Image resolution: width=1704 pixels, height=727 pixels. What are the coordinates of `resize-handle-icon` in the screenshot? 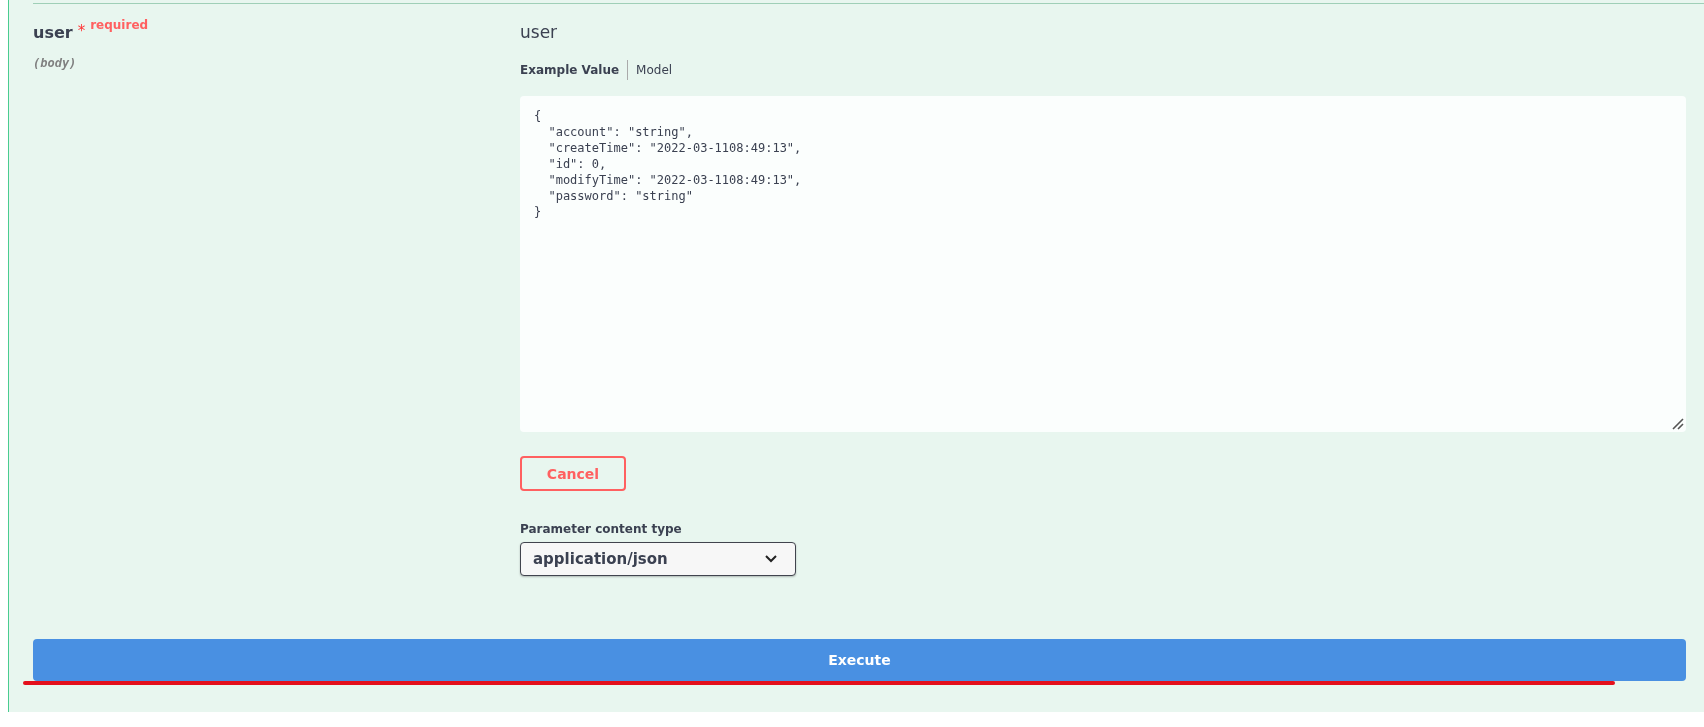 It's located at (1678, 424).